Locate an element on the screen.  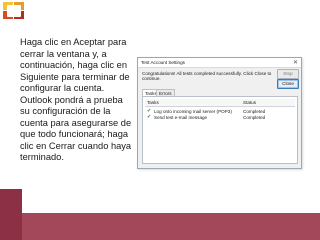
slide-accent-bar is located at coordinates (160, 226).